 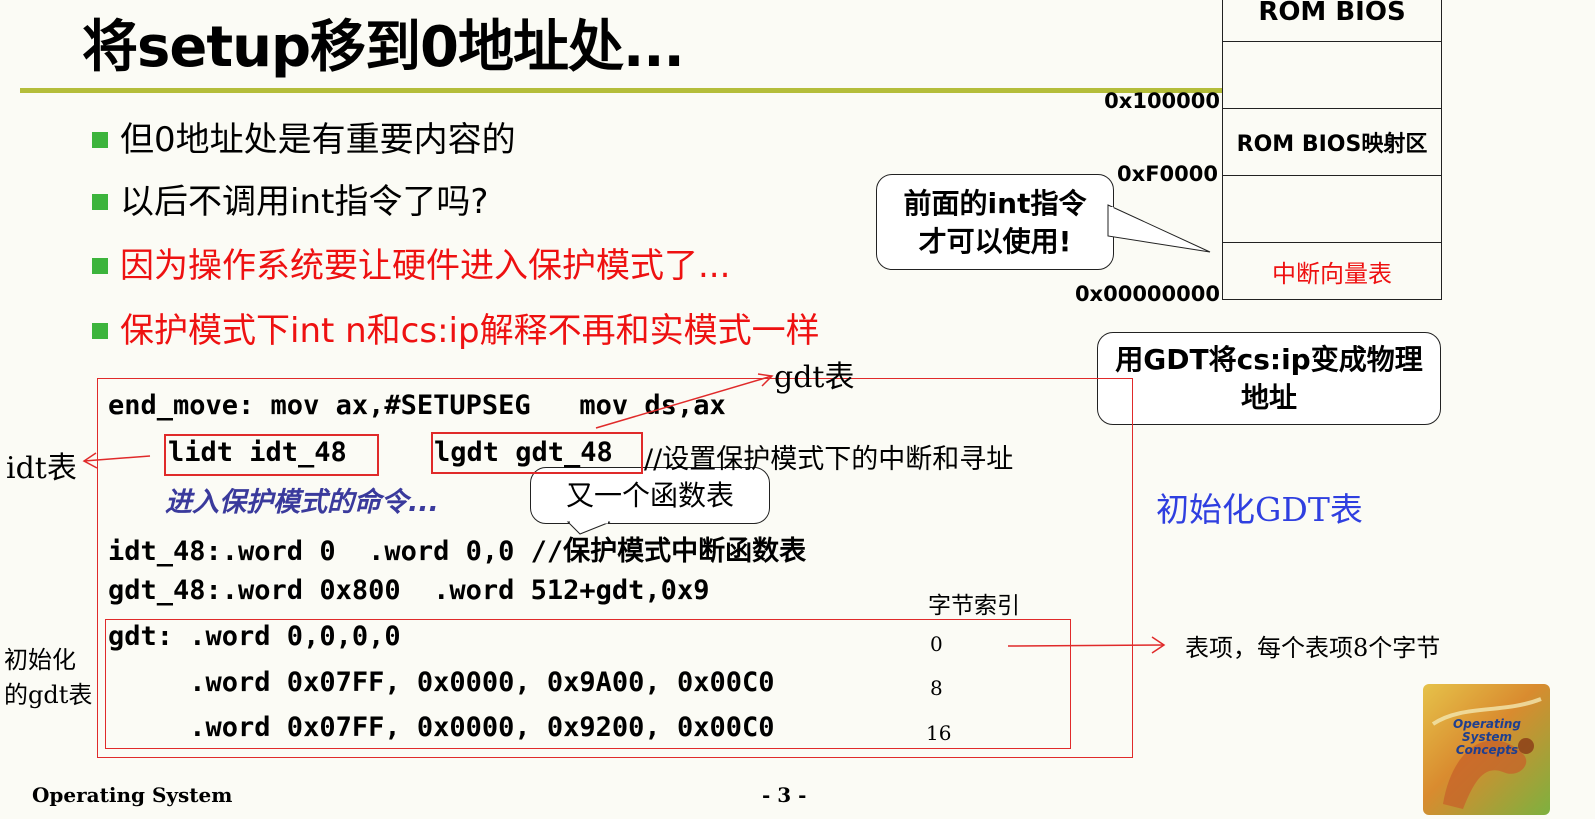 What do you see at coordinates (1487, 737) in the screenshot?
I see `logo-text: Operating System Concepts` at bounding box center [1487, 737].